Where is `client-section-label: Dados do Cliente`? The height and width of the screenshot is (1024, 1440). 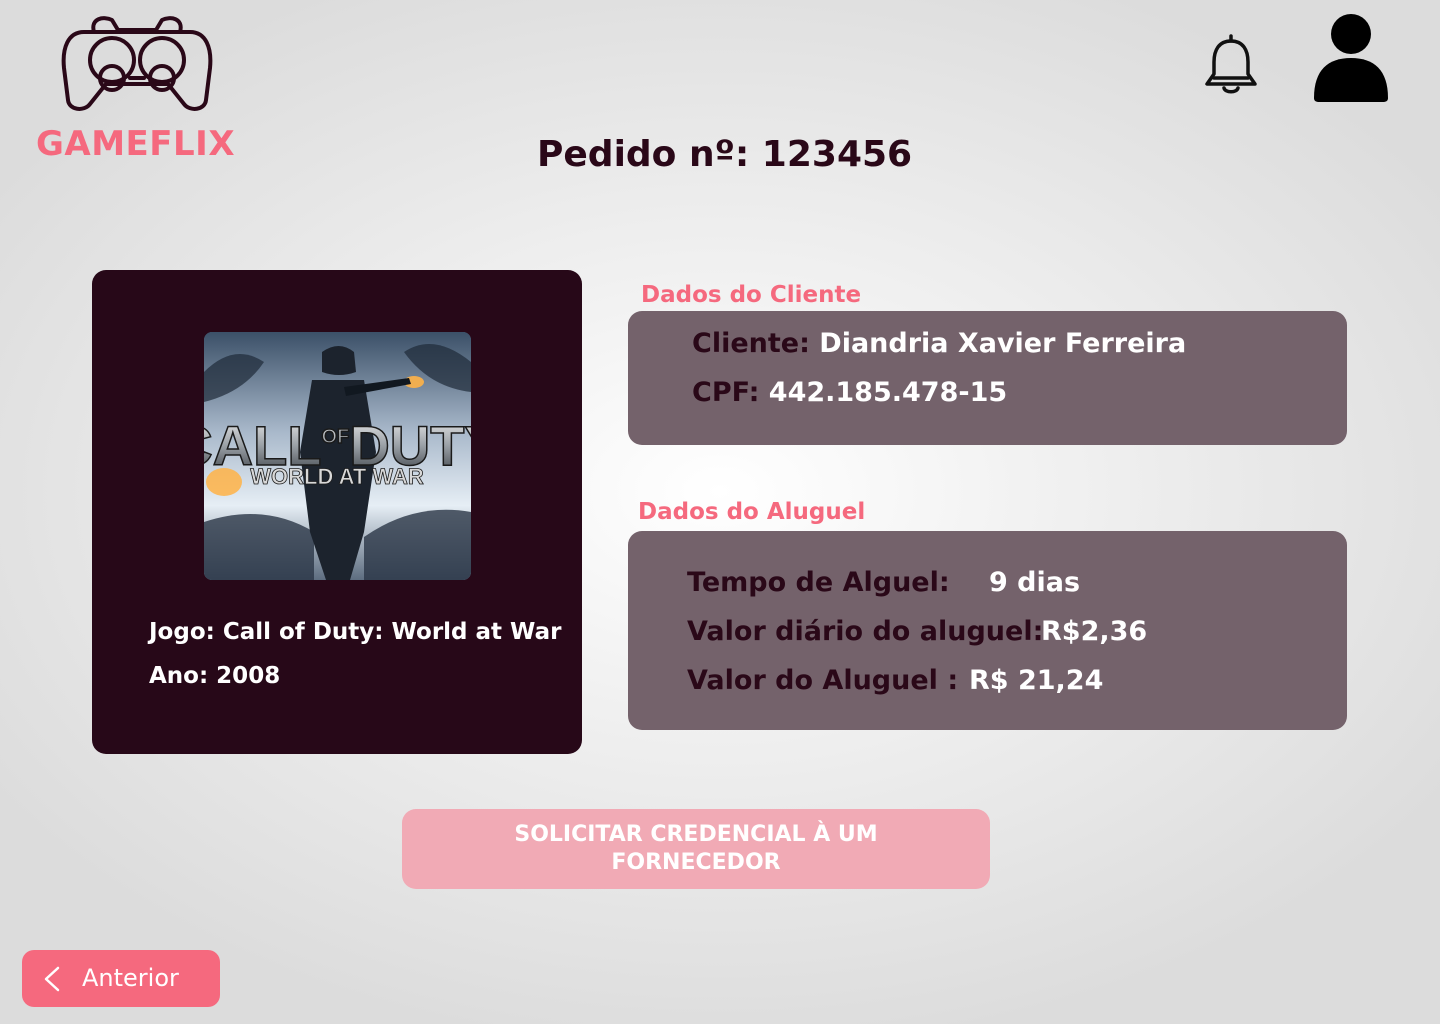
client-section-label: Dados do Cliente is located at coordinates (751, 295).